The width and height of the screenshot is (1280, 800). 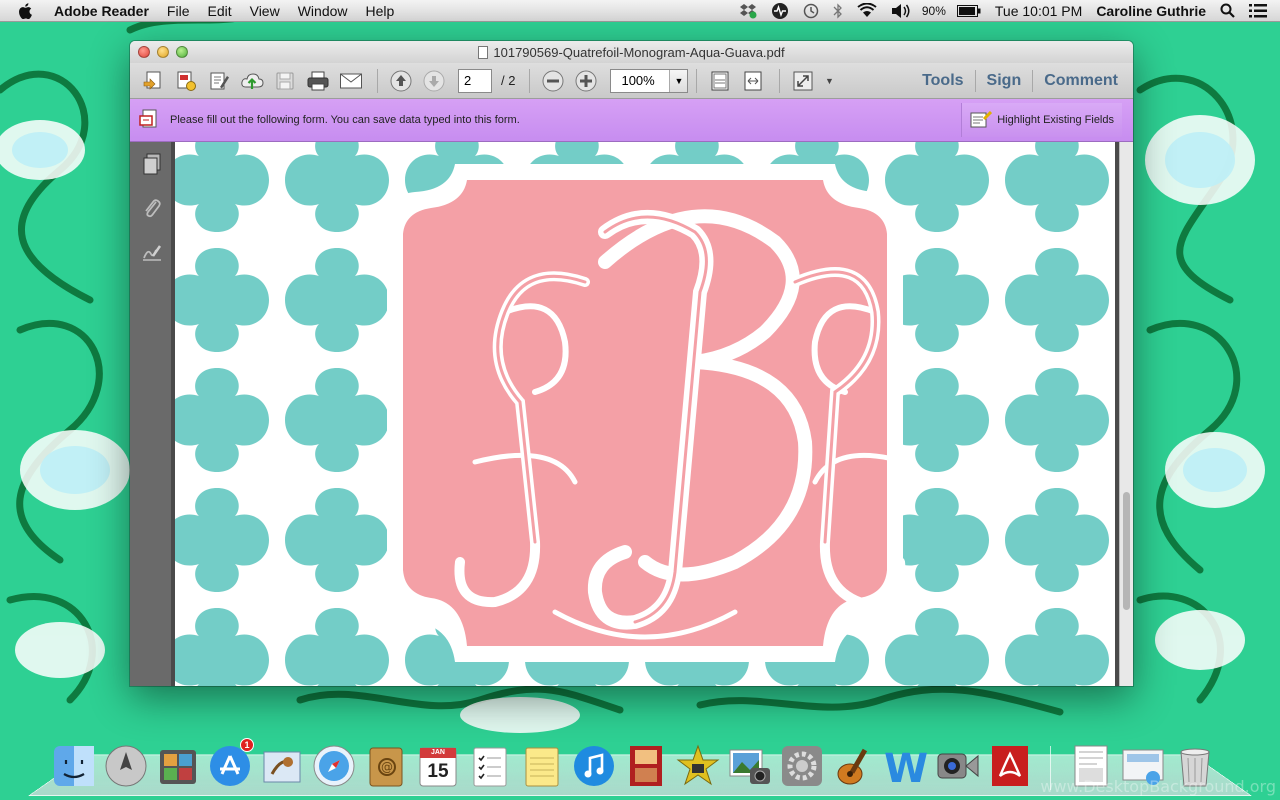 I want to click on menu-view: View, so click(x=265, y=11).